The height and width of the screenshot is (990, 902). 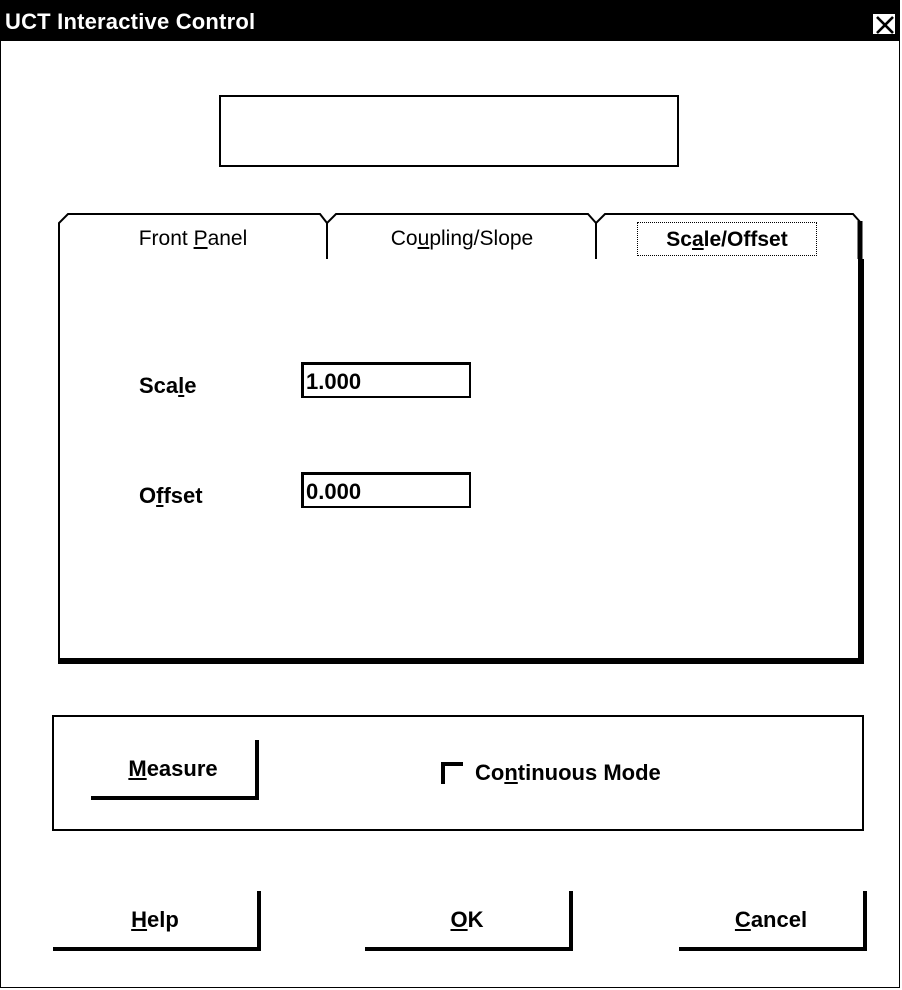 I want to click on ok-button: OK, so click(x=469, y=921).